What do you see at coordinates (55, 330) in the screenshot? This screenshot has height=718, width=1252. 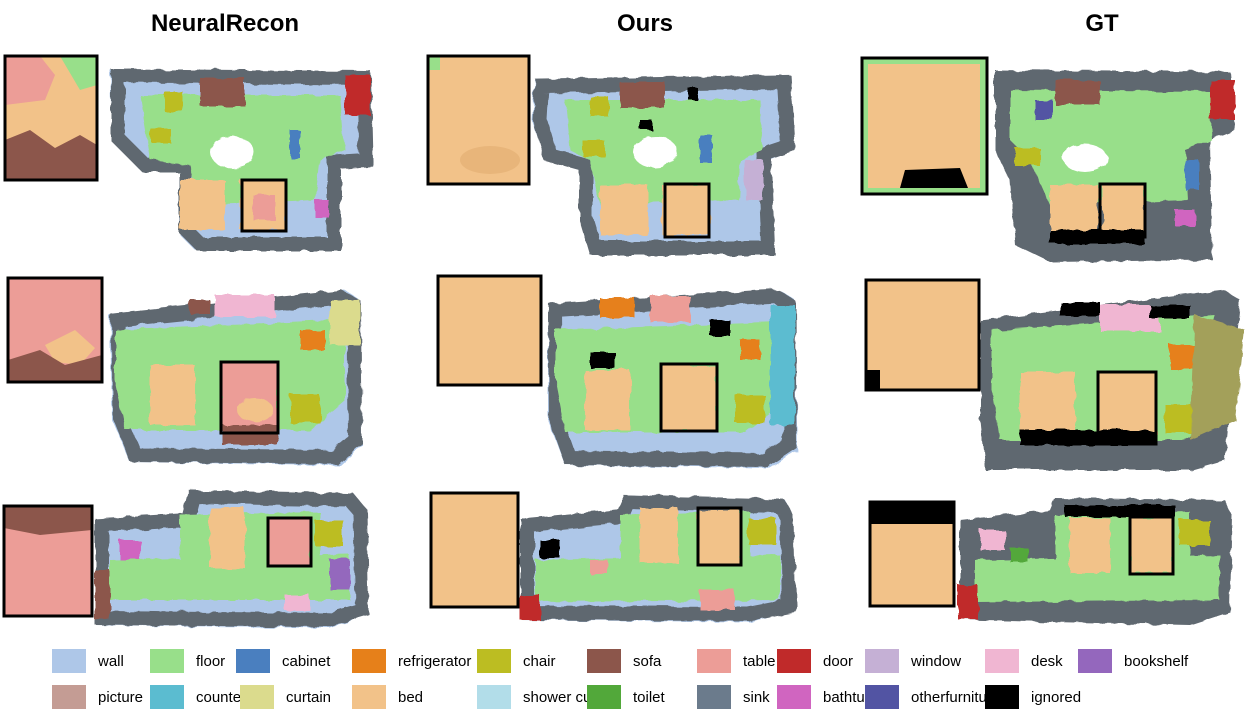 I see `zoom-inset-neuralrecon-row2` at bounding box center [55, 330].